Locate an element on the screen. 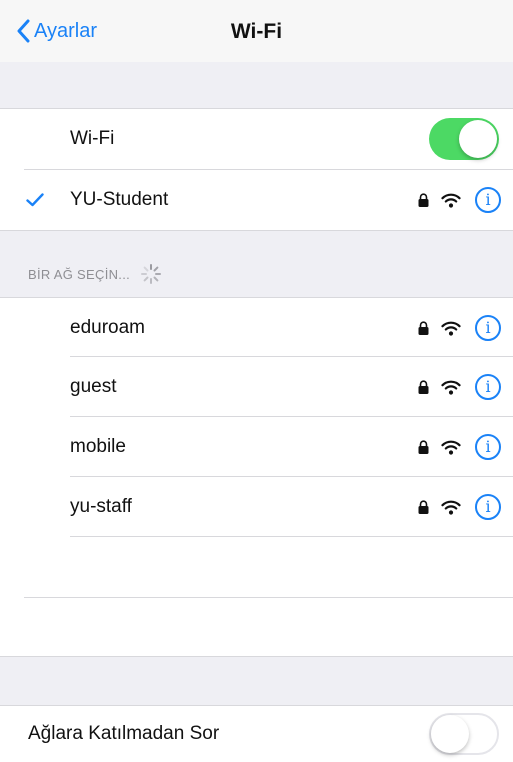  page-title: Wi-Fi is located at coordinates (256, 31).